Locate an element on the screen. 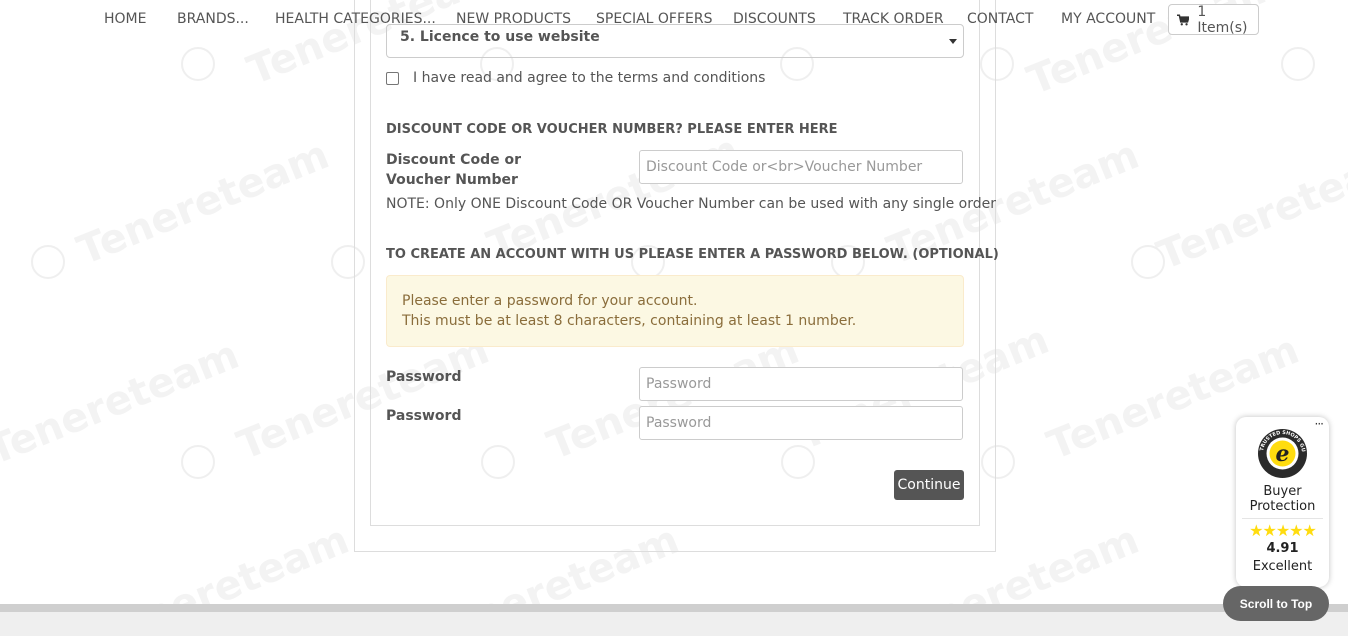  buyer-protection-label: Buyer Protection is located at coordinates (1282, 499).